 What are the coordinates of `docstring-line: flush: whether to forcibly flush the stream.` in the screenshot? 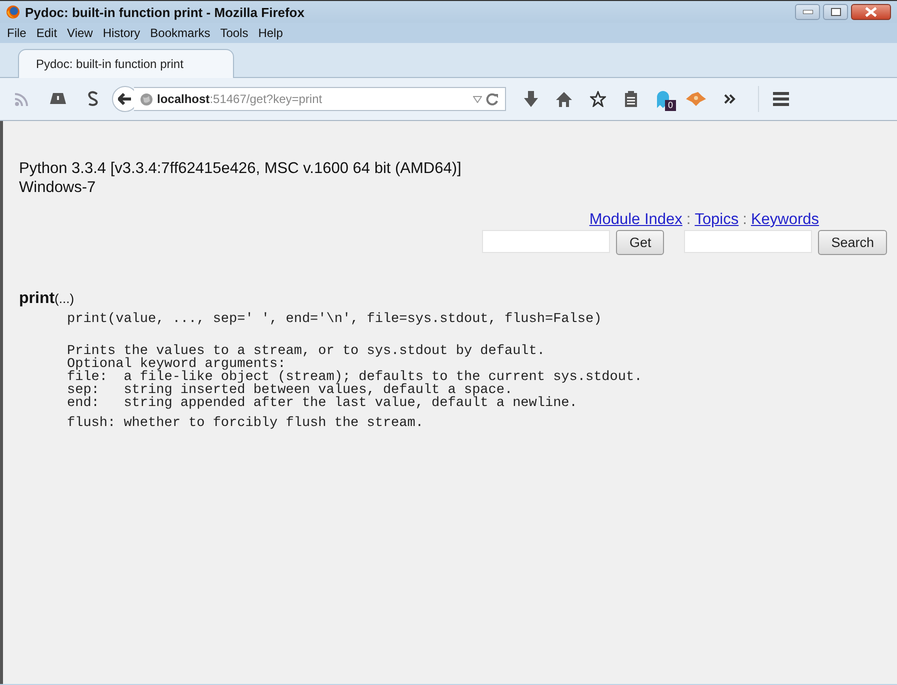 It's located at (245, 423).